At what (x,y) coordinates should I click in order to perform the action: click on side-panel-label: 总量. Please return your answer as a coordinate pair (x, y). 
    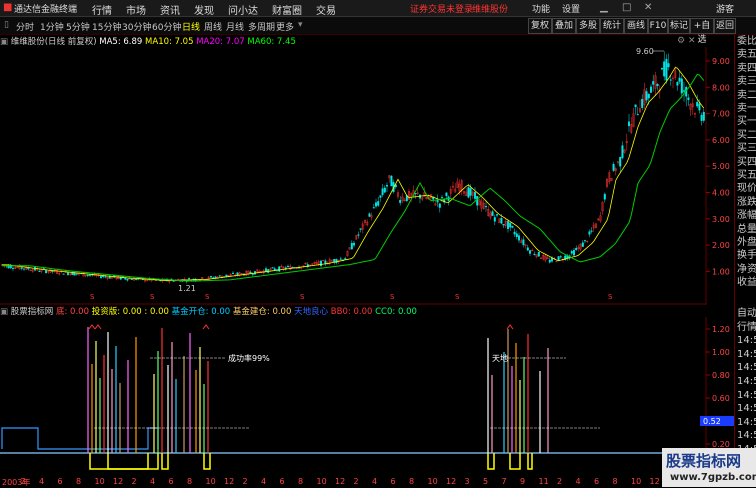
    Looking at the image, I should click on (746, 229).